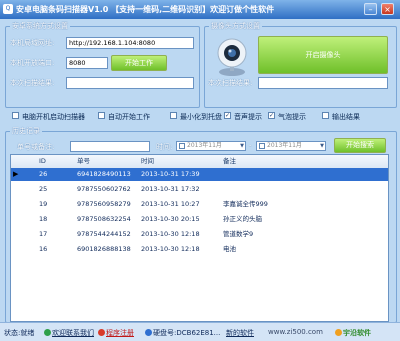  I want to click on cell-code: 9787560958279, so click(104, 204).